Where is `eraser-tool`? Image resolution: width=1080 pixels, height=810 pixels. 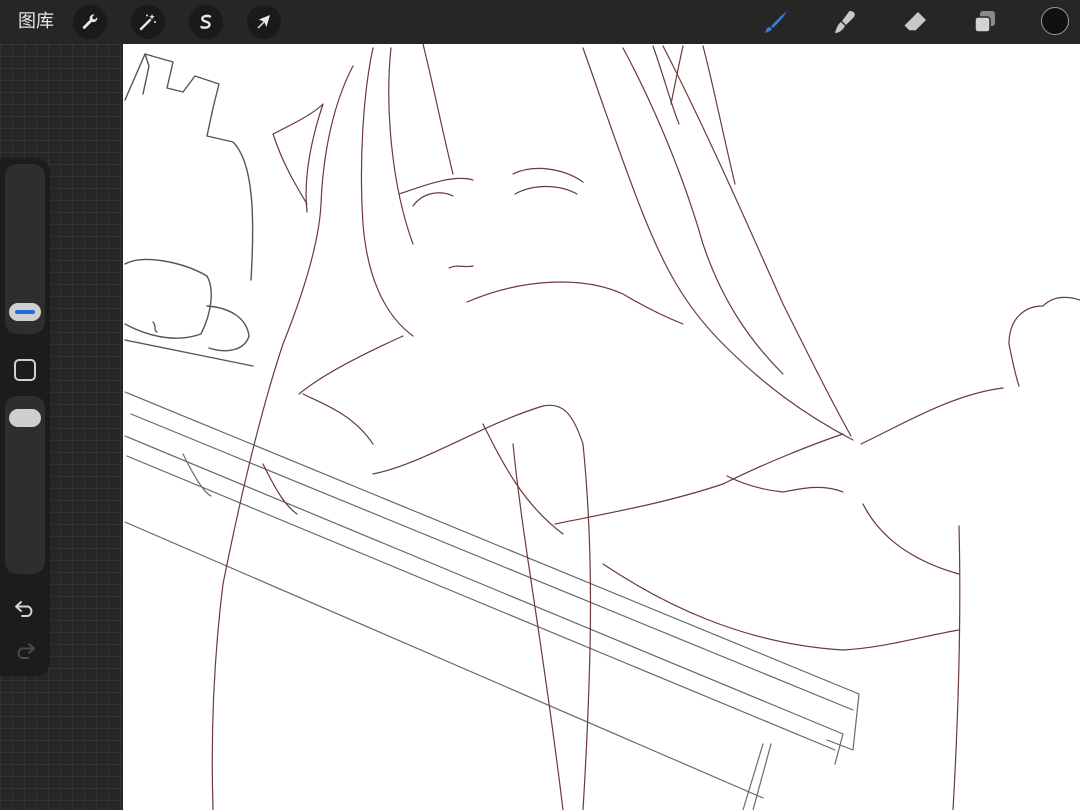 eraser-tool is located at coordinates (915, 22).